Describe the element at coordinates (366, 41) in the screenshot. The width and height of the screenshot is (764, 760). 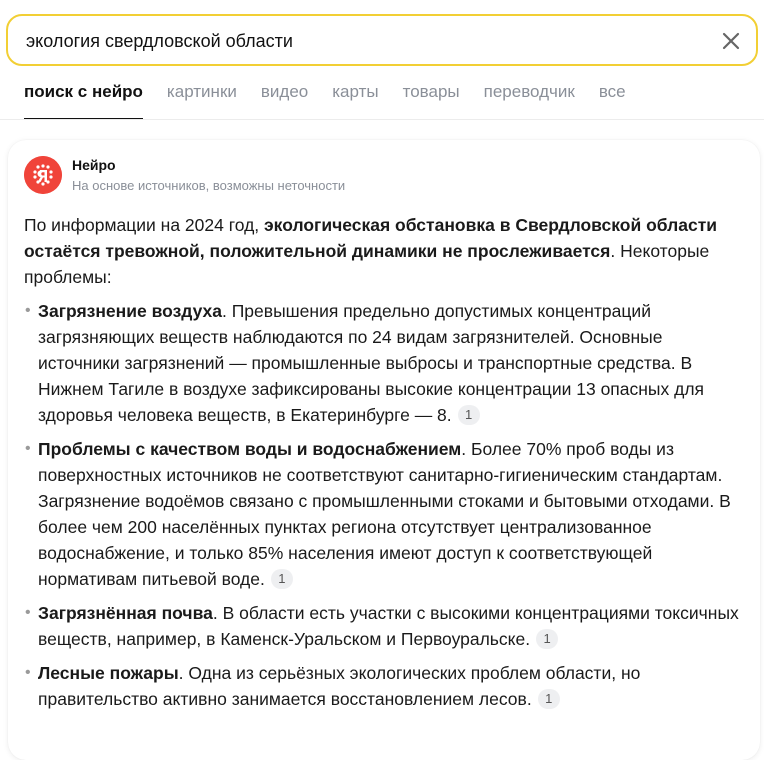
I see `search-input` at that location.